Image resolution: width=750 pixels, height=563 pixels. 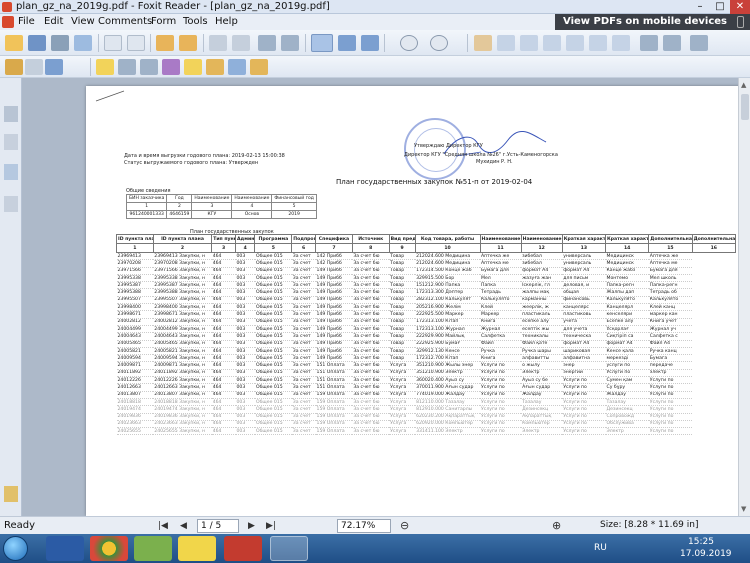 I want to click on zoom-out-status-icon: ⊖, so click(x=404, y=525).